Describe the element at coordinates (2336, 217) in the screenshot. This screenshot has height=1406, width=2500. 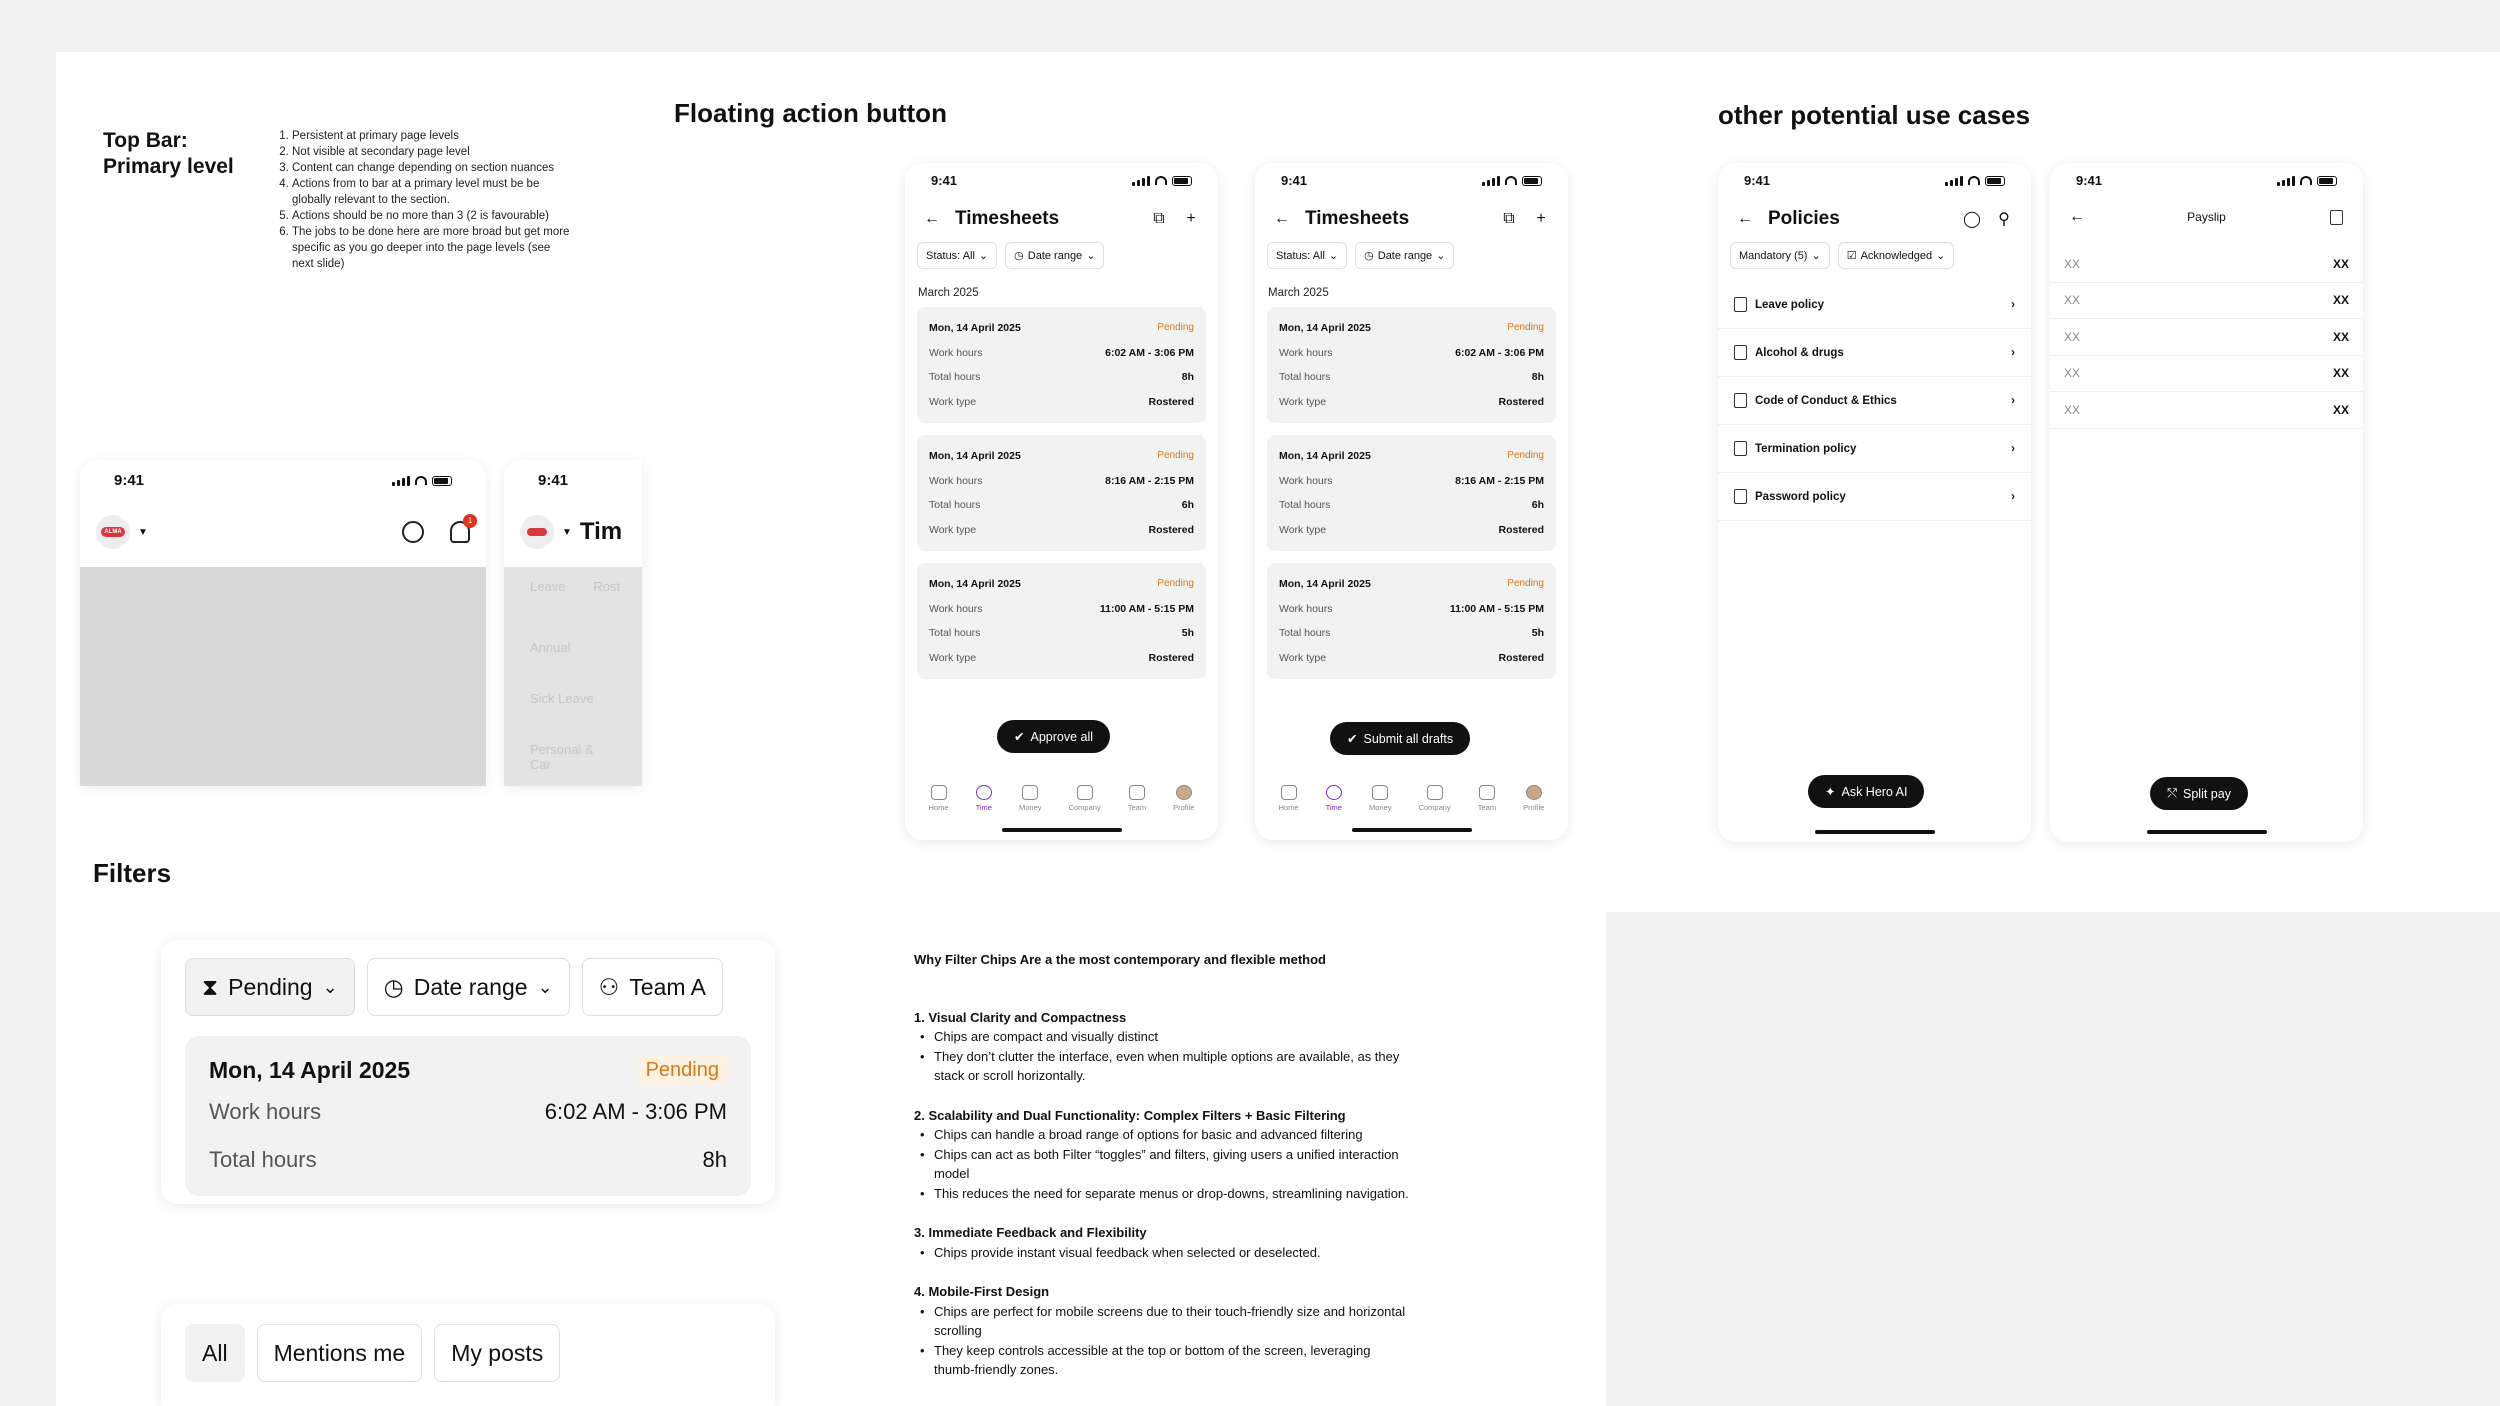
I see `download-document-icon` at that location.